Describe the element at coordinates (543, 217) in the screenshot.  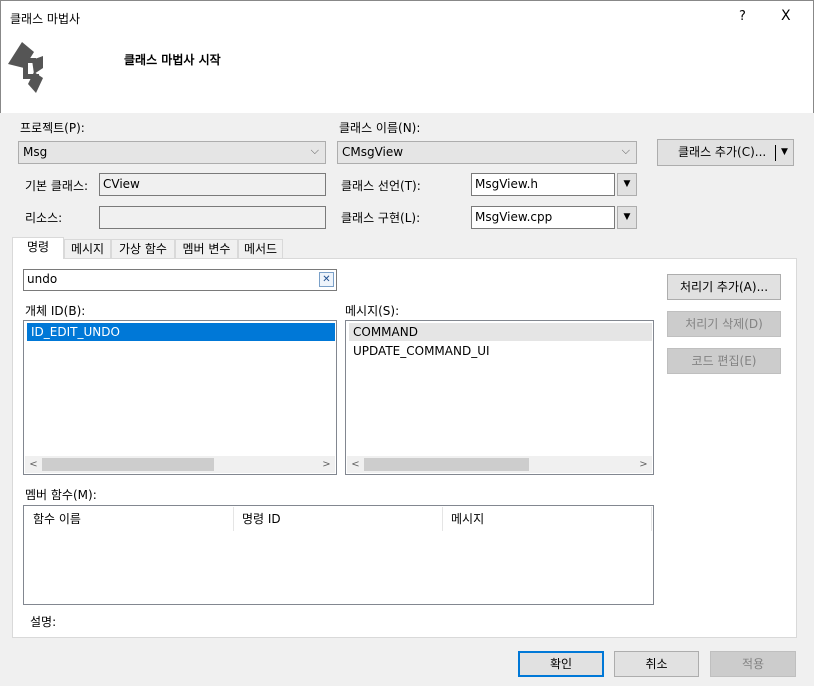
I see `class-impl-field: MsgView.cpp` at that location.